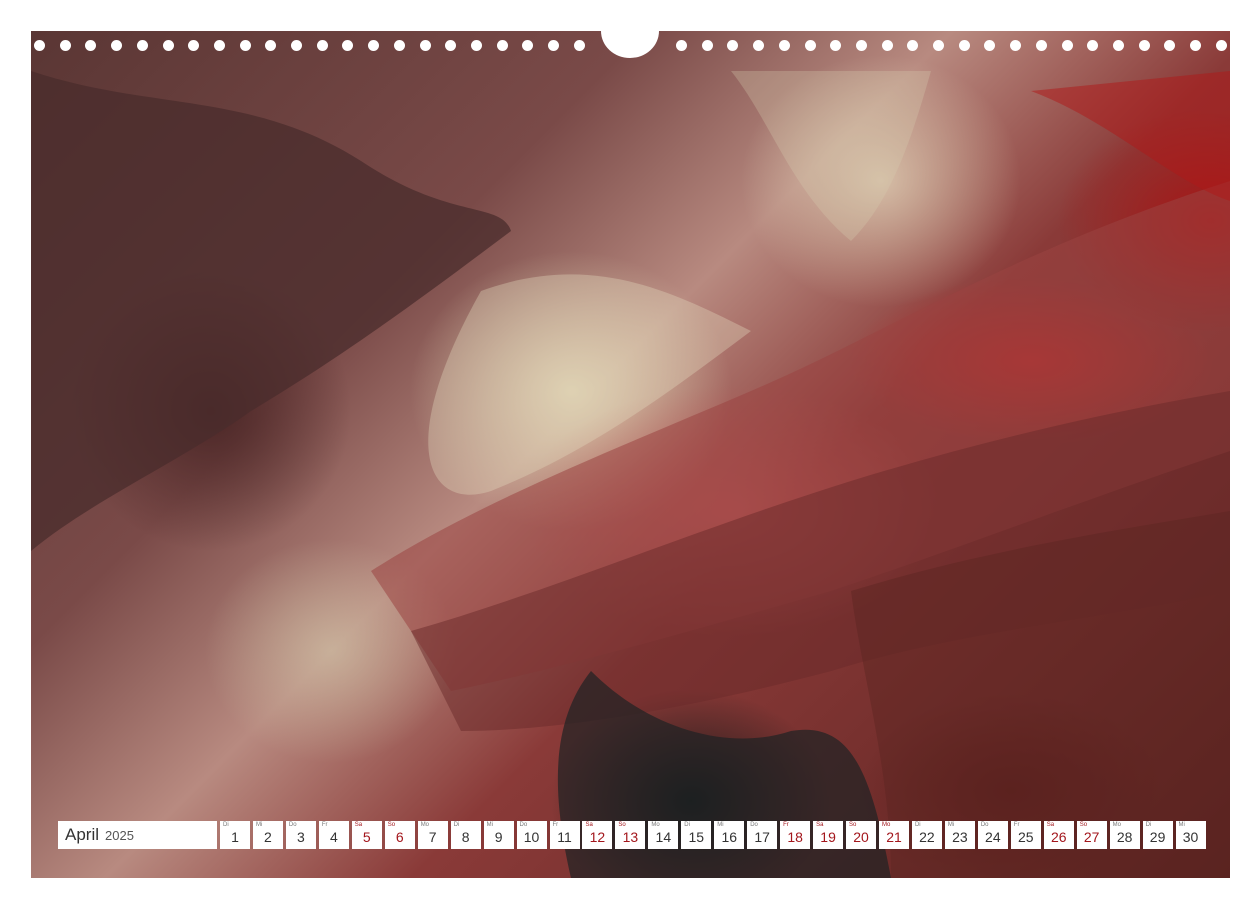 Image resolution: width=1260 pixels, height=908 pixels. I want to click on day-cell: Di 29, so click(1157, 835).